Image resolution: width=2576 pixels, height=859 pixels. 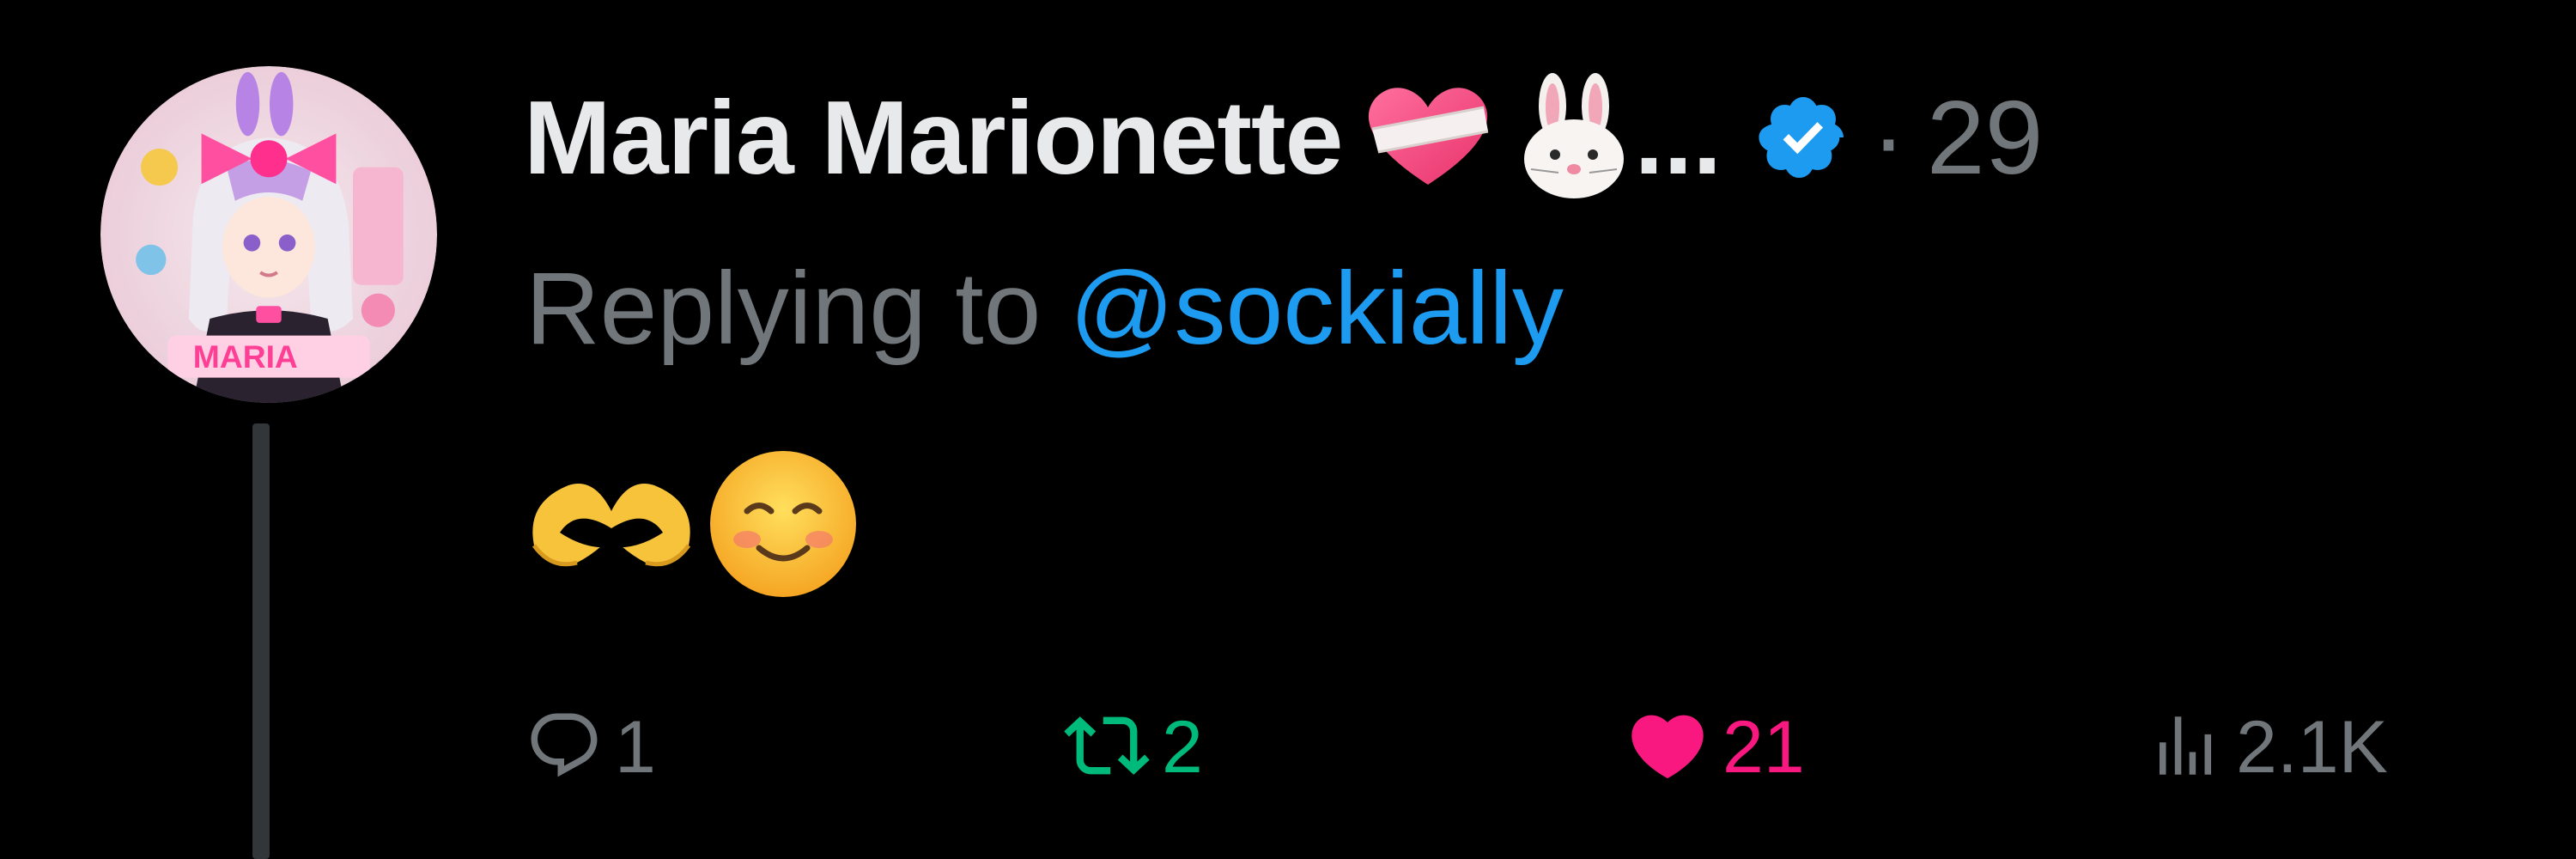 I want to click on tweet-text, so click(x=693, y=526).